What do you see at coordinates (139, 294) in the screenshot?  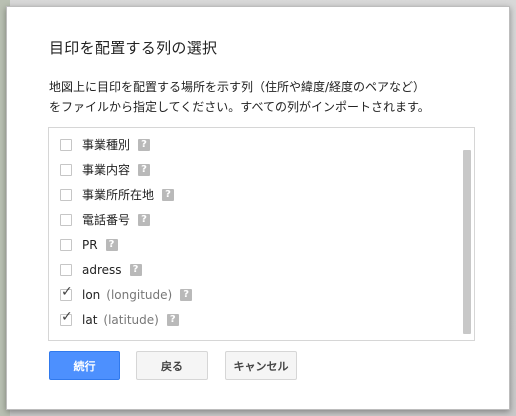 I see `column-sublabel: (longitude)` at bounding box center [139, 294].